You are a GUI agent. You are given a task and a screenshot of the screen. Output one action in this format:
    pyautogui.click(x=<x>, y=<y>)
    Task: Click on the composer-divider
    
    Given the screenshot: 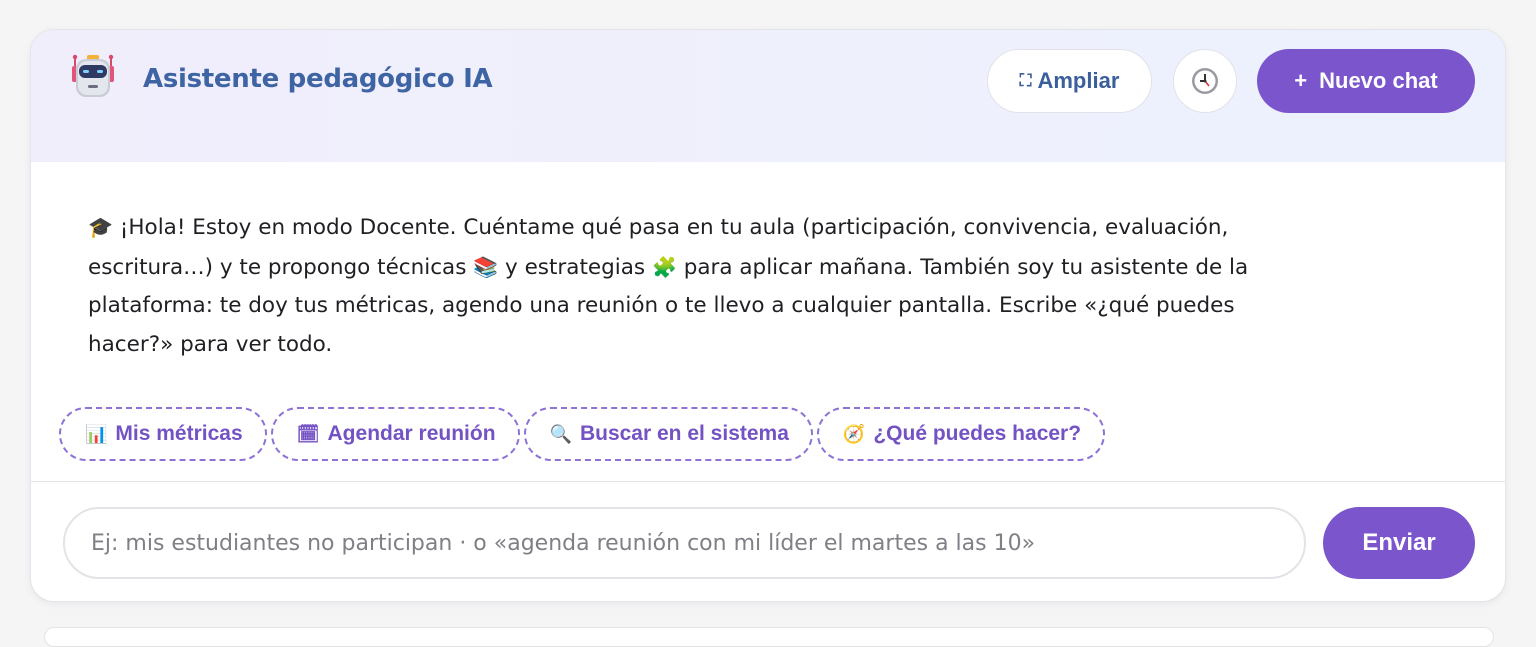 What is the action you would take?
    pyautogui.click(x=768, y=481)
    